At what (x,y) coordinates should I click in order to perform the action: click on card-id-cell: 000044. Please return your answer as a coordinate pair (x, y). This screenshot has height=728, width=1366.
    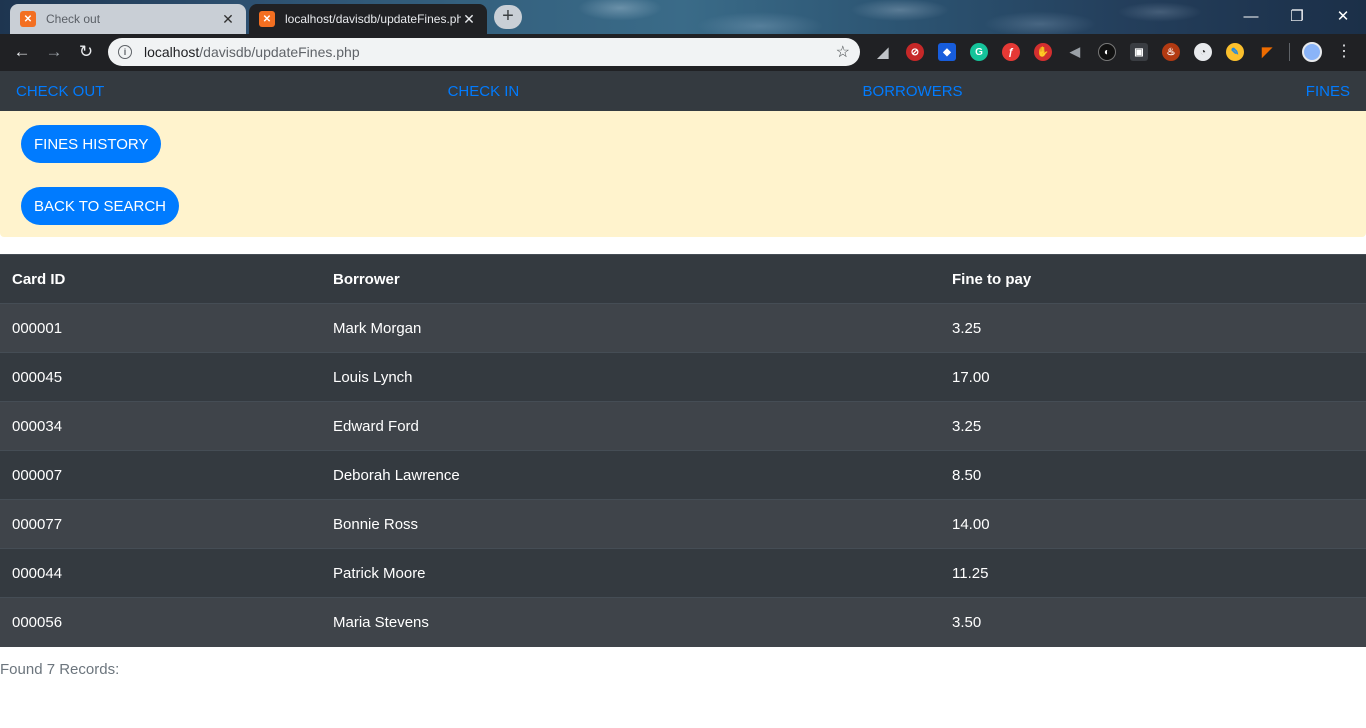
    Looking at the image, I should click on (160, 573).